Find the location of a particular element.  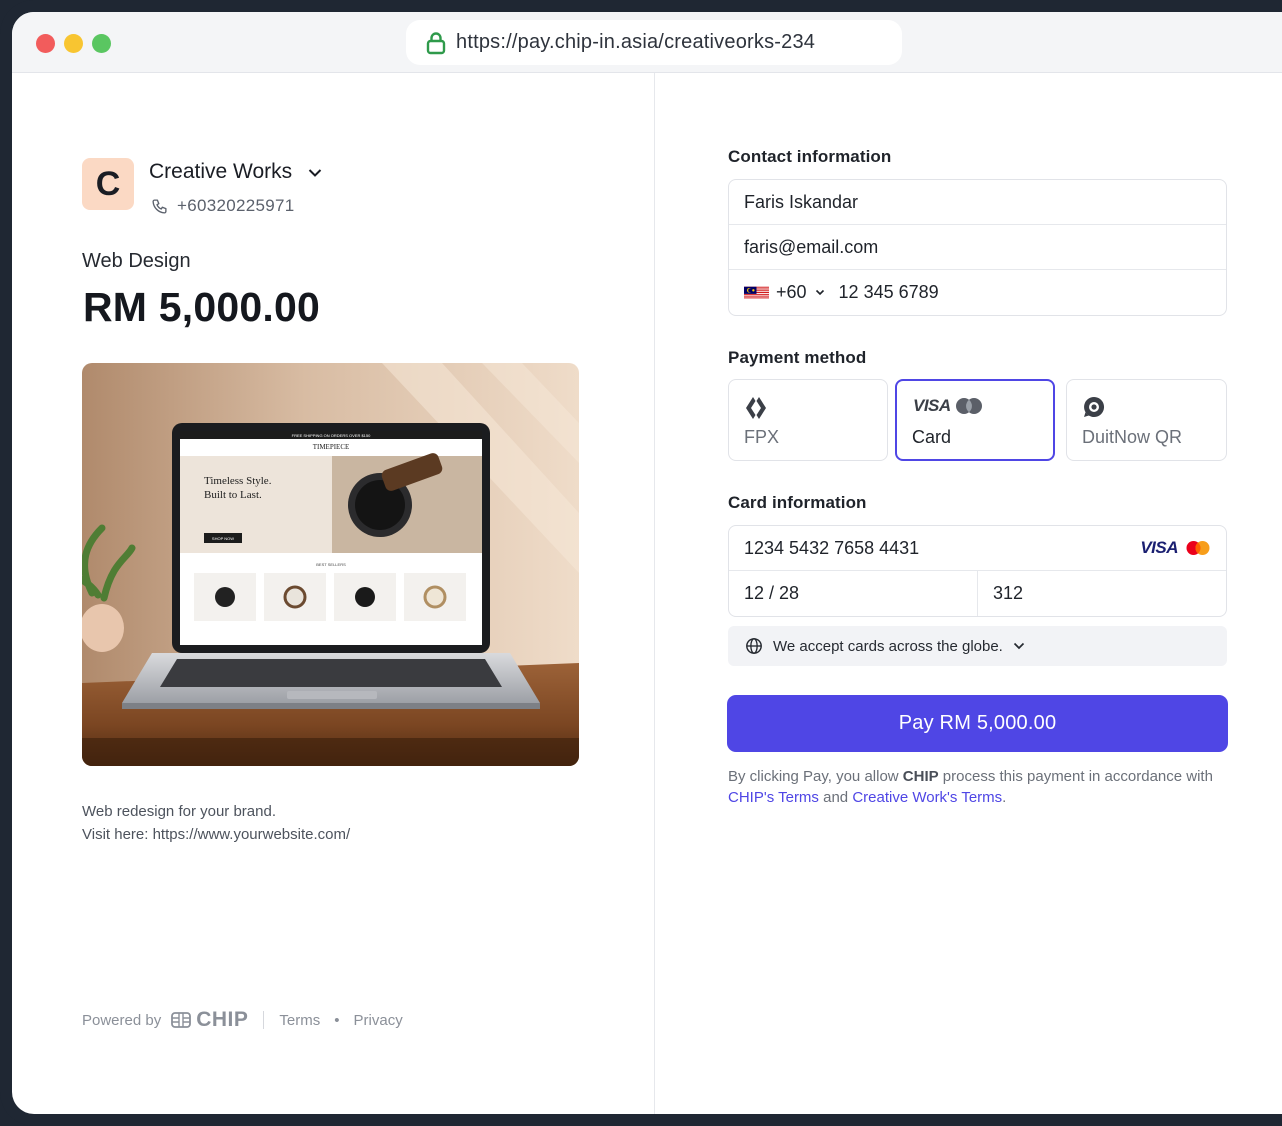

fpx-icon is located at coordinates (756, 408).